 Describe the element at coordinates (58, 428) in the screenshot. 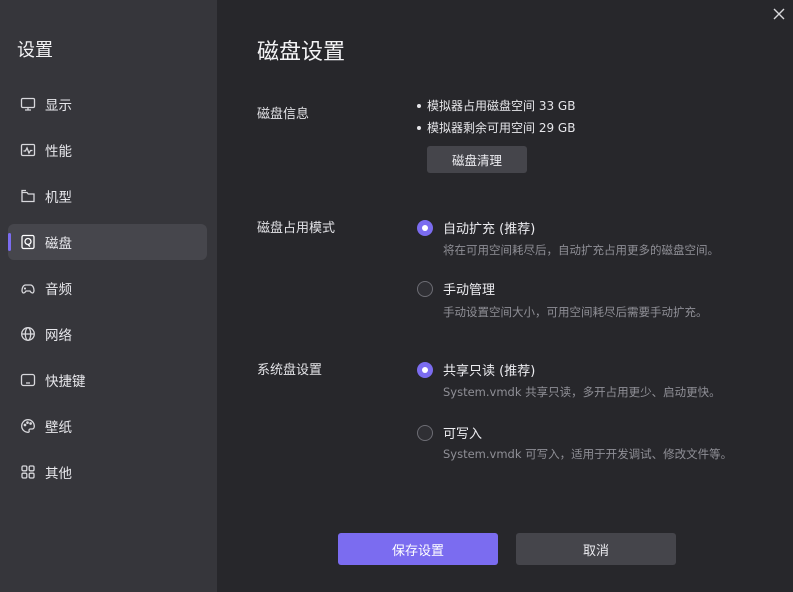

I see `sidebar-item-label: 壁纸` at that location.